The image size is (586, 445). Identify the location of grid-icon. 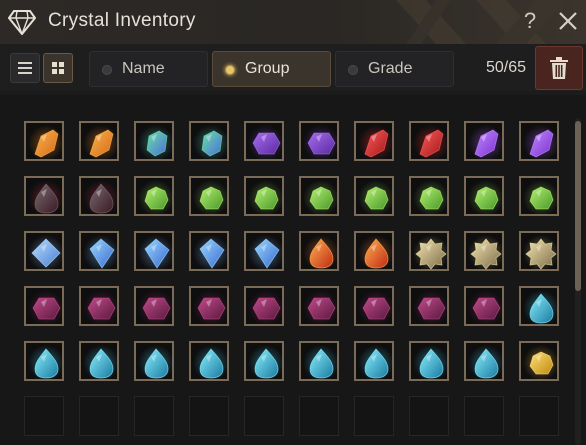
(58, 68).